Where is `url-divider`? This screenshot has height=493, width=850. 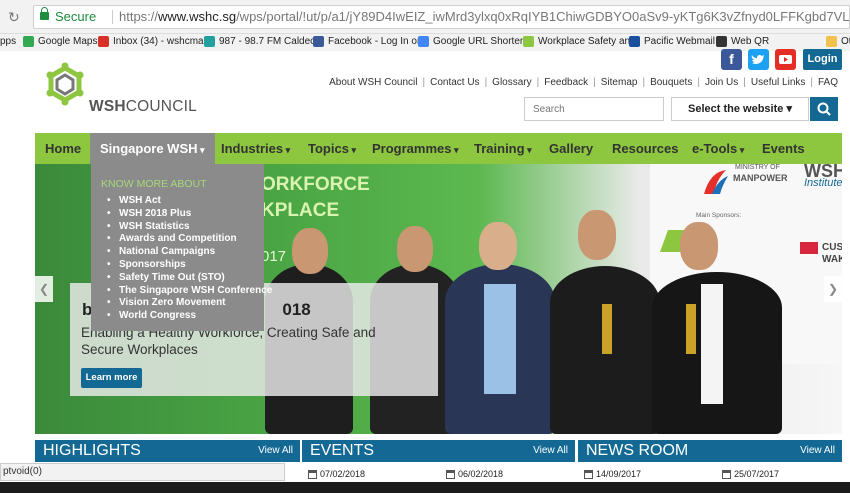 url-divider is located at coordinates (112, 17).